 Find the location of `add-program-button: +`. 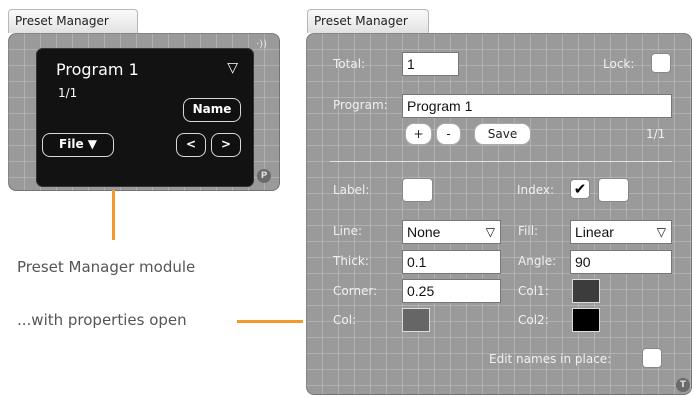

add-program-button: + is located at coordinates (418, 134).